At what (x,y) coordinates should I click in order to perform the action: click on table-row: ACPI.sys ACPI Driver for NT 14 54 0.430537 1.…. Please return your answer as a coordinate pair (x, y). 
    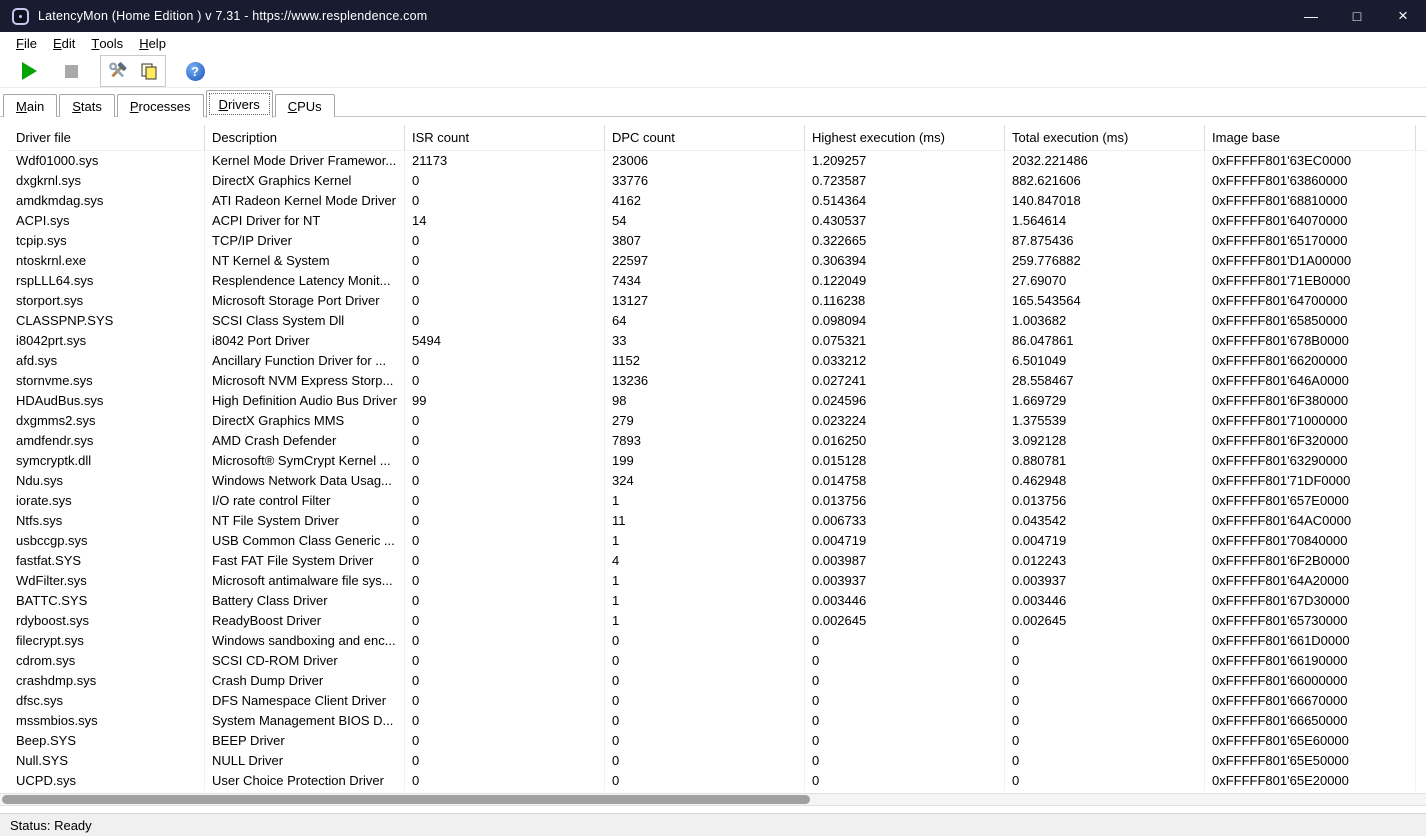
    Looking at the image, I should click on (717, 221).